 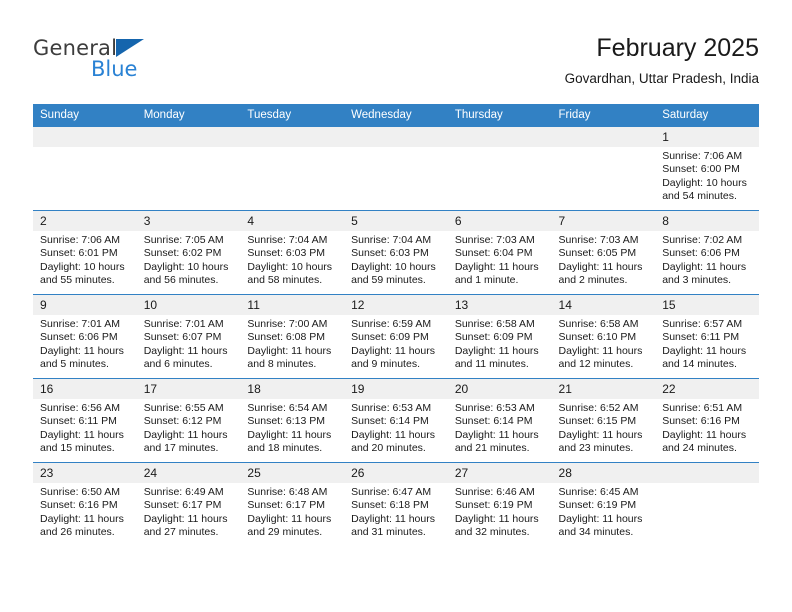 I want to click on sunrise-text: Sunrise: 6:58 AM, so click(x=494, y=324).